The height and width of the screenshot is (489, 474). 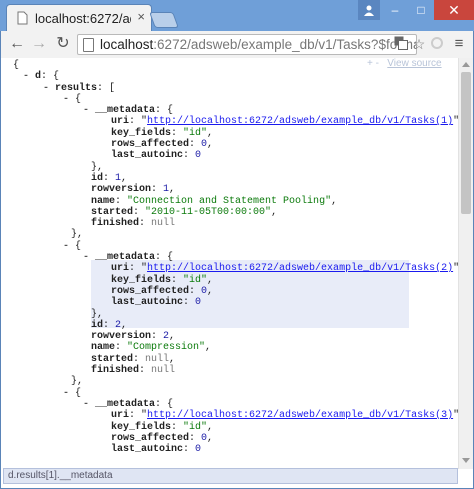 What do you see at coordinates (454, 10) in the screenshot?
I see `close-window-button: ✕` at bounding box center [454, 10].